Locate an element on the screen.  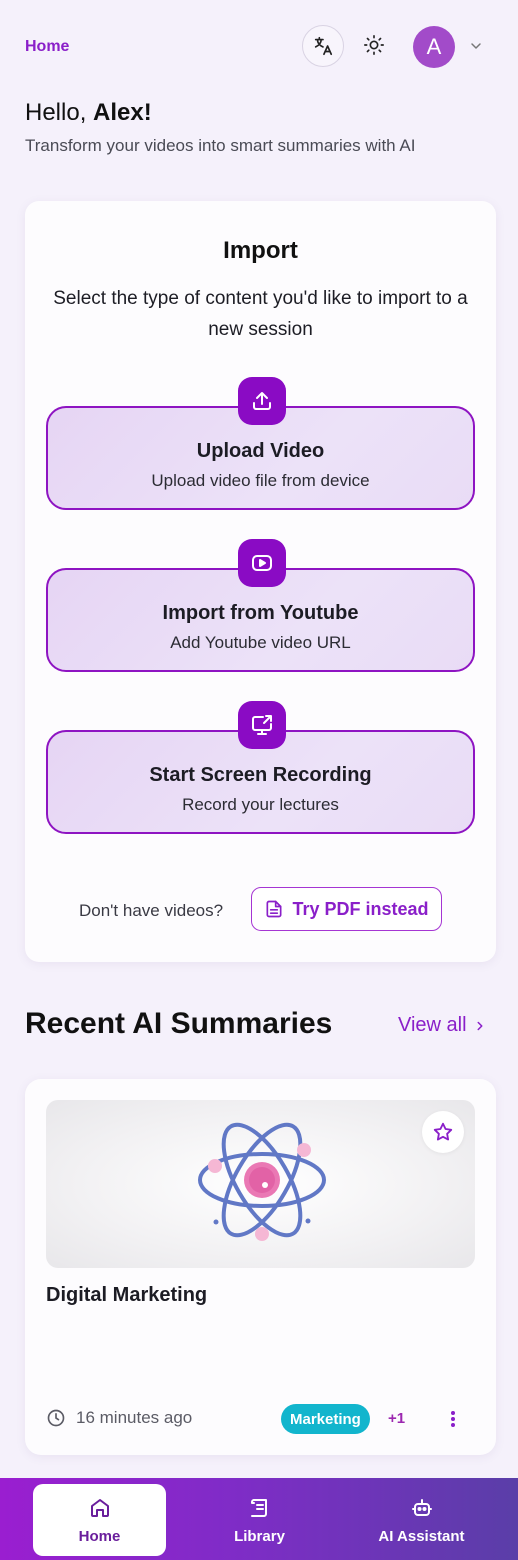
summary-title: Digital Marketing is located at coordinates (127, 1295).